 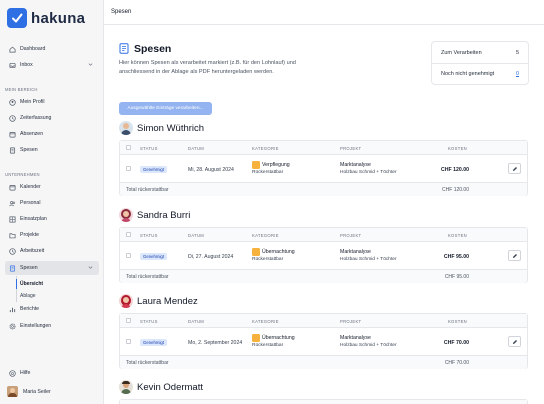 What do you see at coordinates (12, 235) in the screenshot?
I see `folder-icon` at bounding box center [12, 235].